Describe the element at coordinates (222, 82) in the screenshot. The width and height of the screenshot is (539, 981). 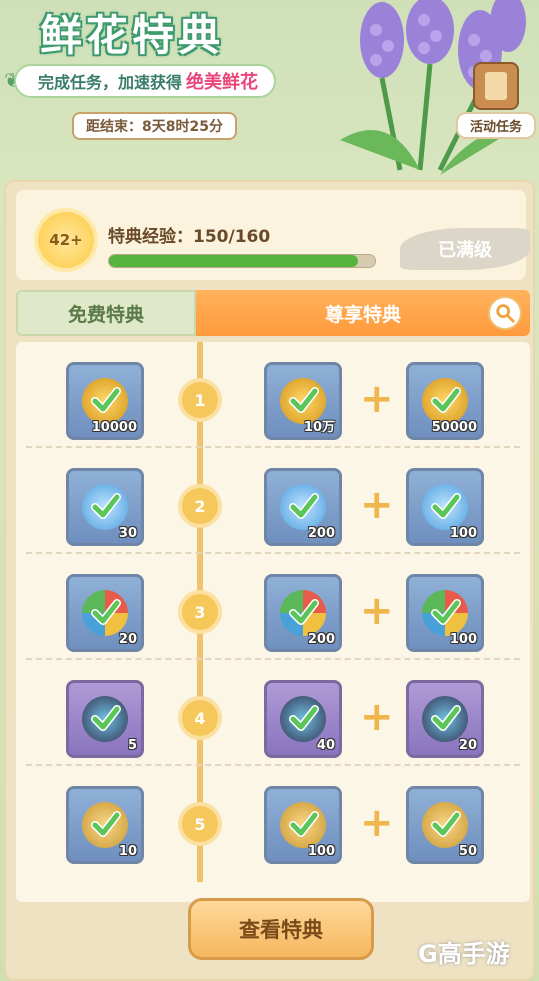
I see `subtitle-highlight: 绝美鲜花` at that location.